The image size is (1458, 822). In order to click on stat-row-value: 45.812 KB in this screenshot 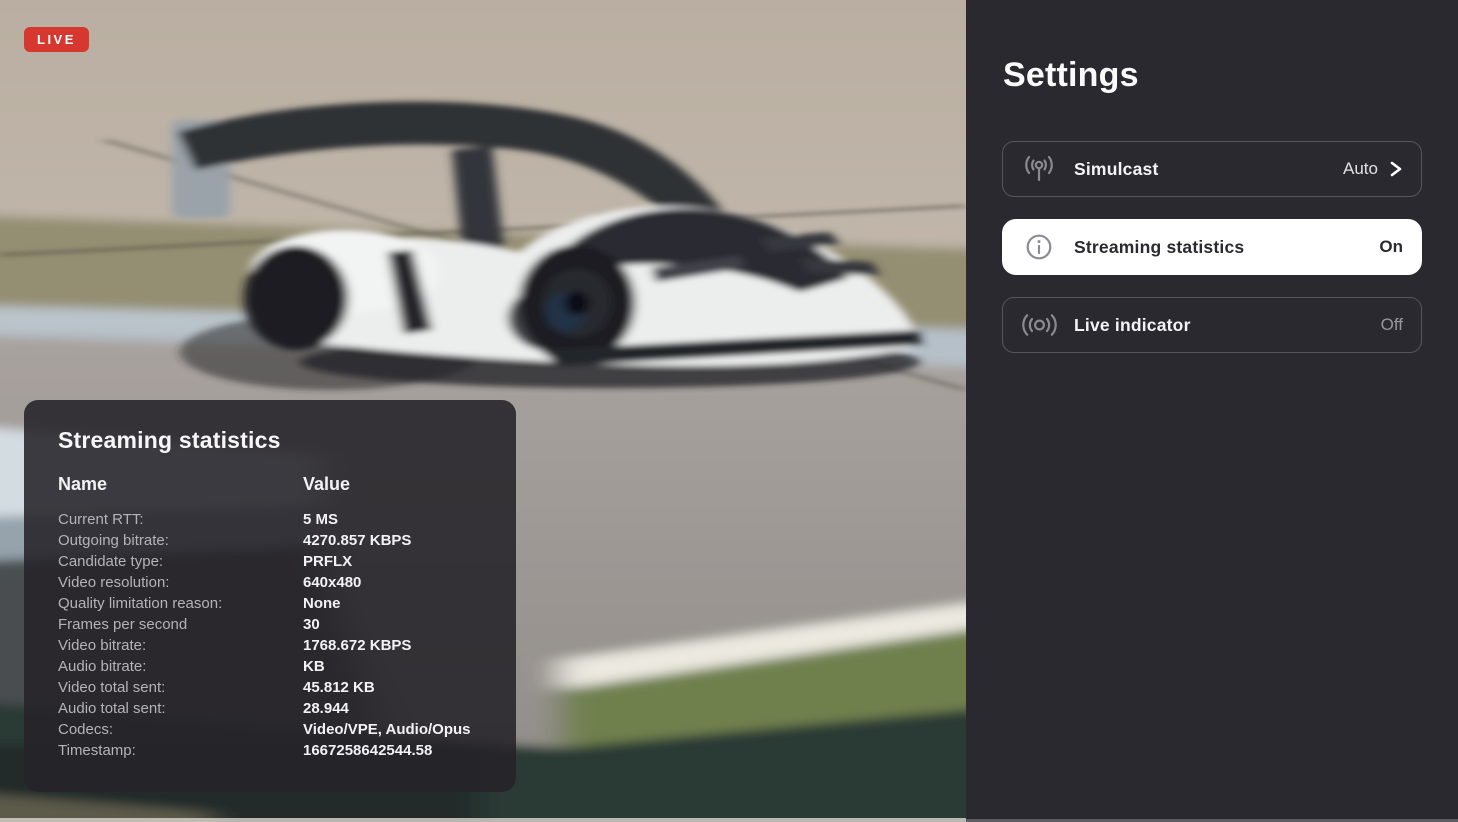, I will do `click(339, 687)`.